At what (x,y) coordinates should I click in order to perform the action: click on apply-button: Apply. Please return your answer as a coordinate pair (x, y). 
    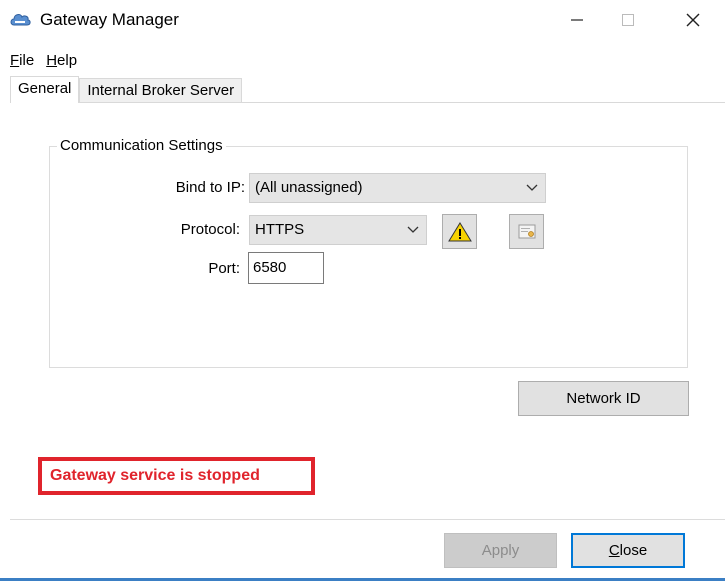
    Looking at the image, I should click on (500, 550).